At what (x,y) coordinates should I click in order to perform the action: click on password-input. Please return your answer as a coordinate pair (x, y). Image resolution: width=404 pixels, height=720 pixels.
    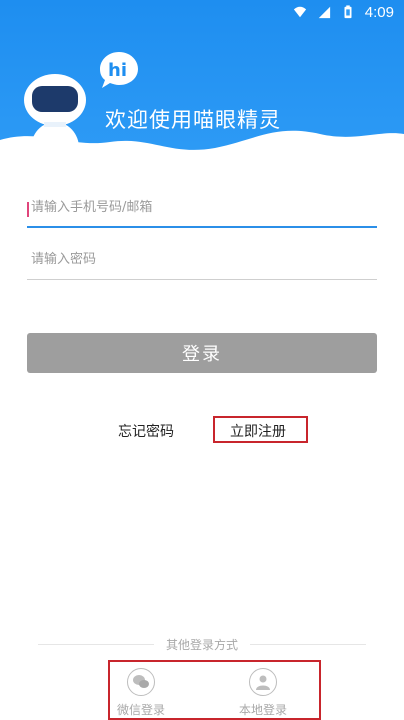
    Looking at the image, I should click on (202, 259).